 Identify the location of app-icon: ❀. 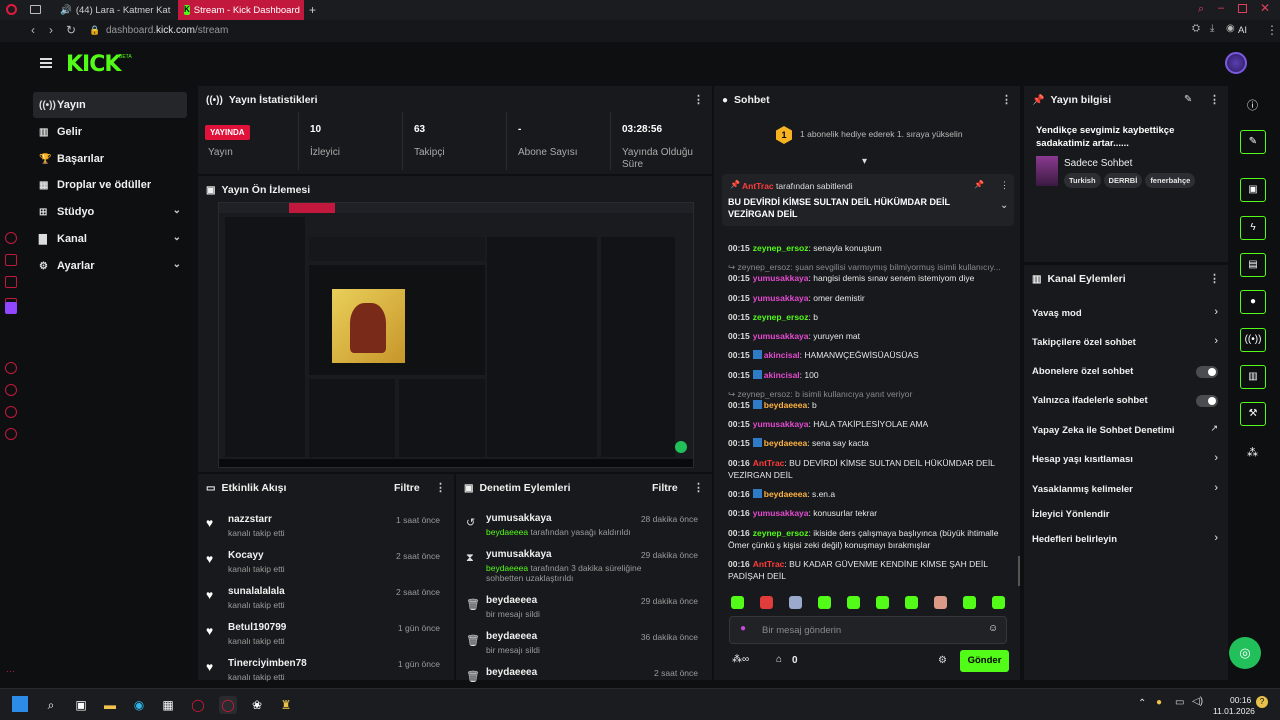
(257, 705).